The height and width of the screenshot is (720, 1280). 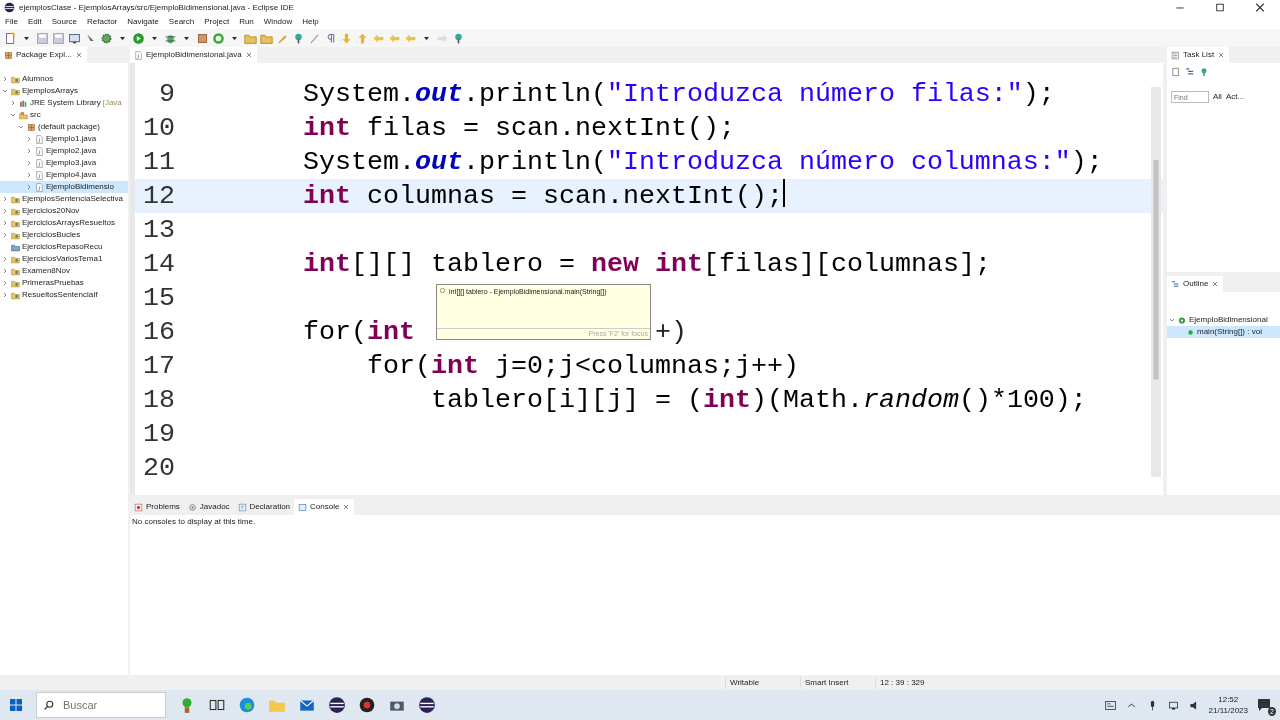 What do you see at coordinates (1195, 284) in the screenshot?
I see `view-tab: Outline` at bounding box center [1195, 284].